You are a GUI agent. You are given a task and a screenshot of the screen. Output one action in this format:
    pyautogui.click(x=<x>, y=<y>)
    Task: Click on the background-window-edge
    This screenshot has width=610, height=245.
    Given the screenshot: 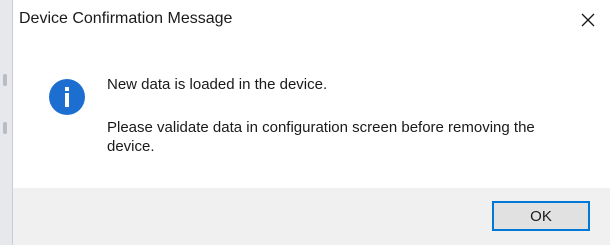 What is the action you would take?
    pyautogui.click(x=6, y=122)
    